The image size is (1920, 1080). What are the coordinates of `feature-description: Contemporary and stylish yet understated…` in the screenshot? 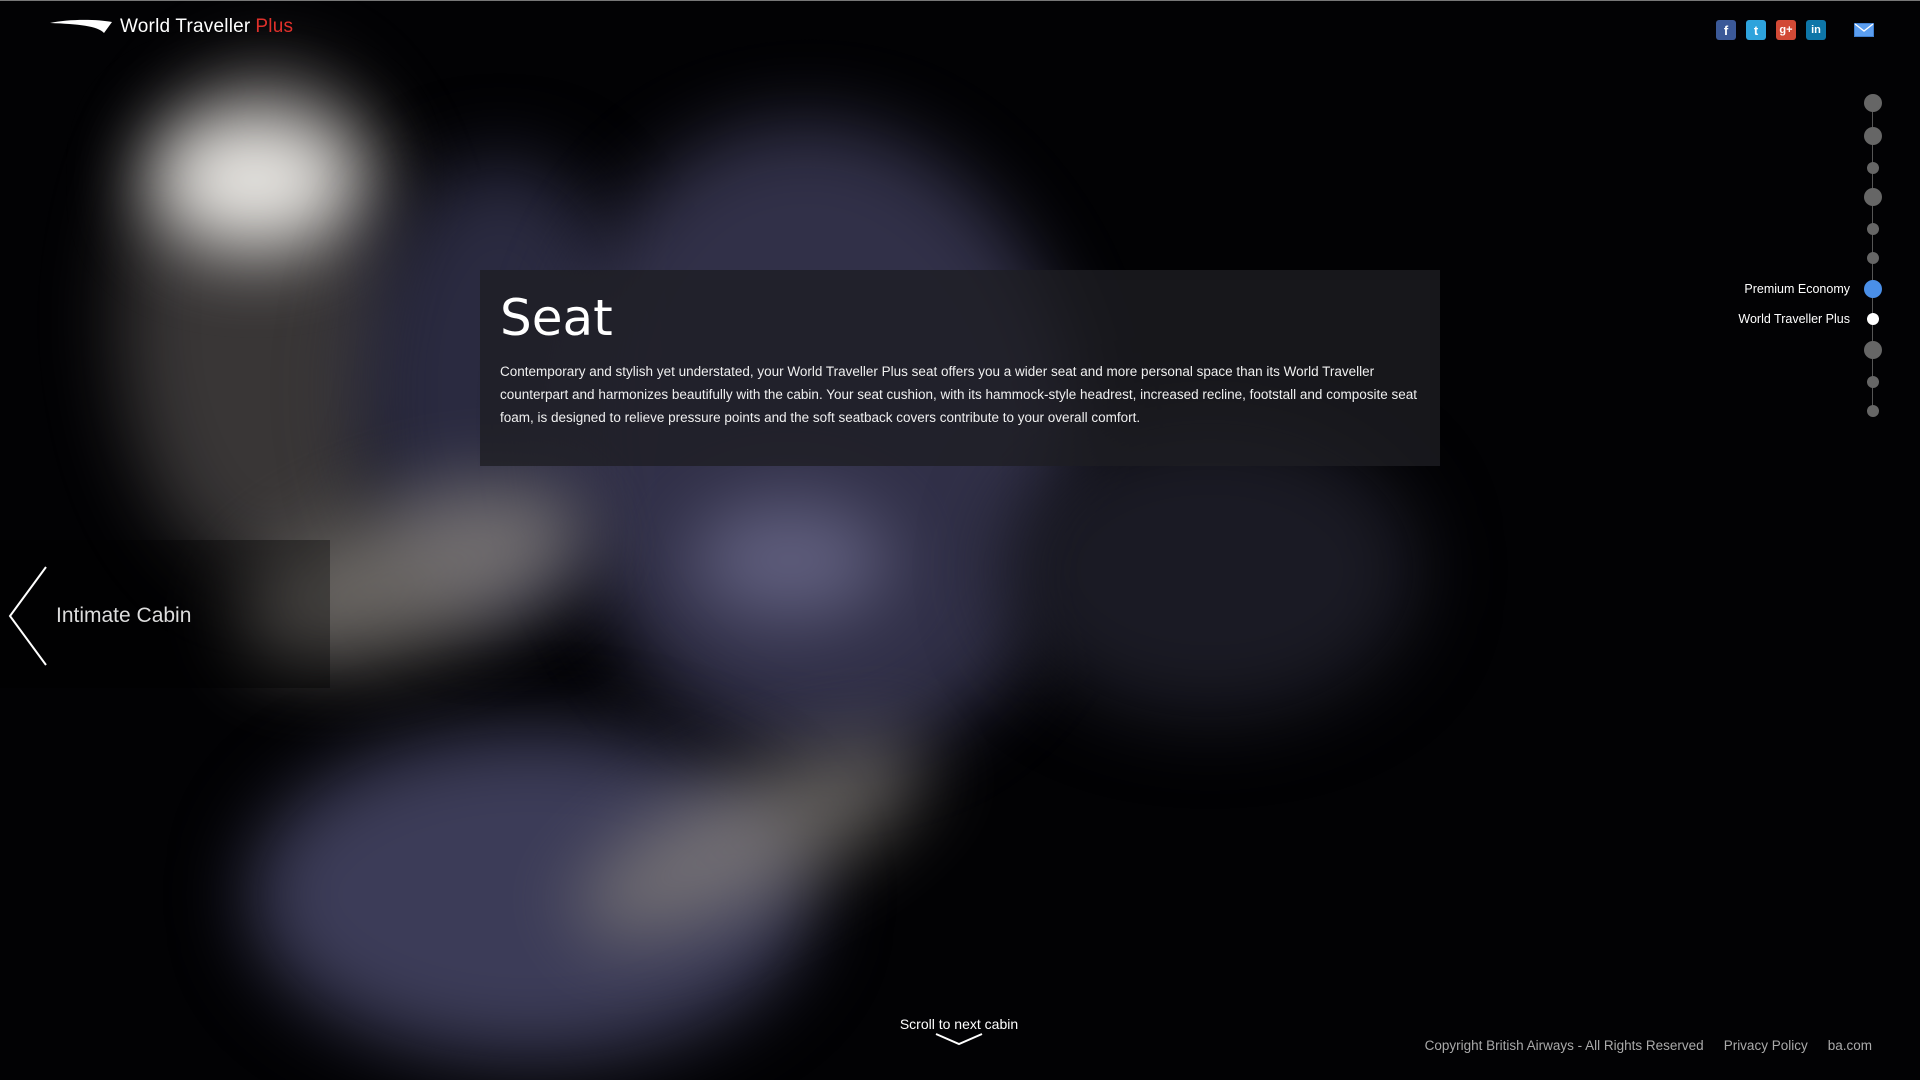 It's located at (958, 394).